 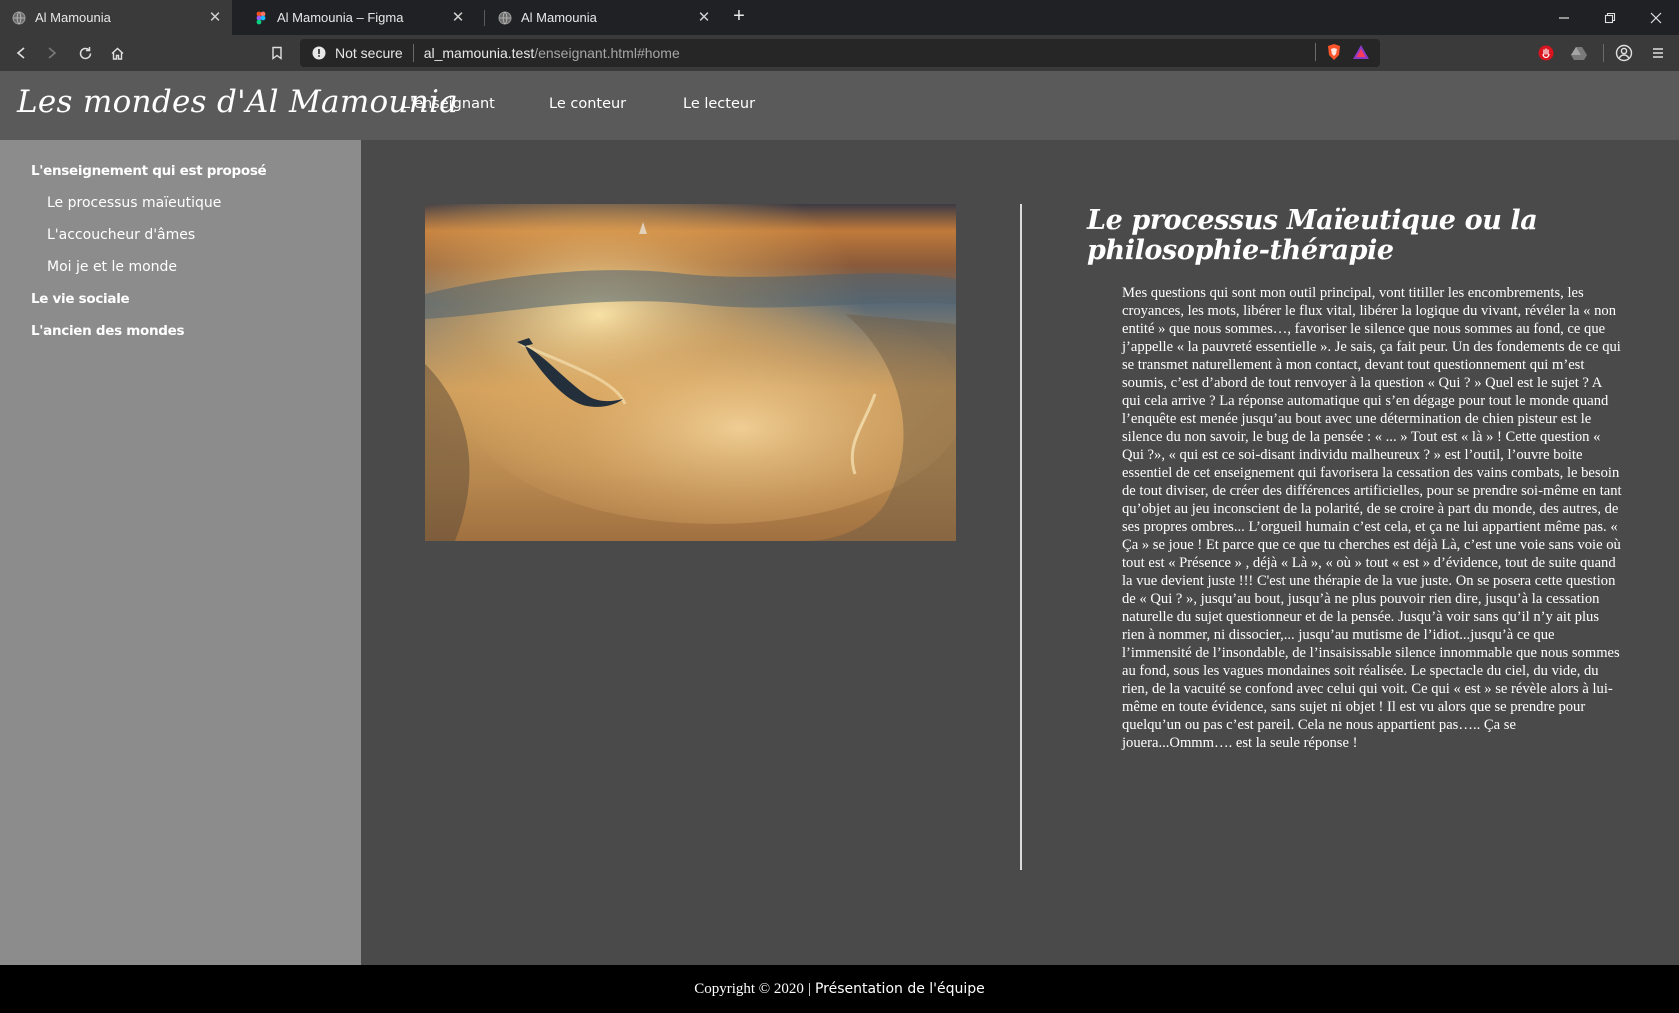 I want to click on nav-link-conteur: Le conteur, so click(x=587, y=104).